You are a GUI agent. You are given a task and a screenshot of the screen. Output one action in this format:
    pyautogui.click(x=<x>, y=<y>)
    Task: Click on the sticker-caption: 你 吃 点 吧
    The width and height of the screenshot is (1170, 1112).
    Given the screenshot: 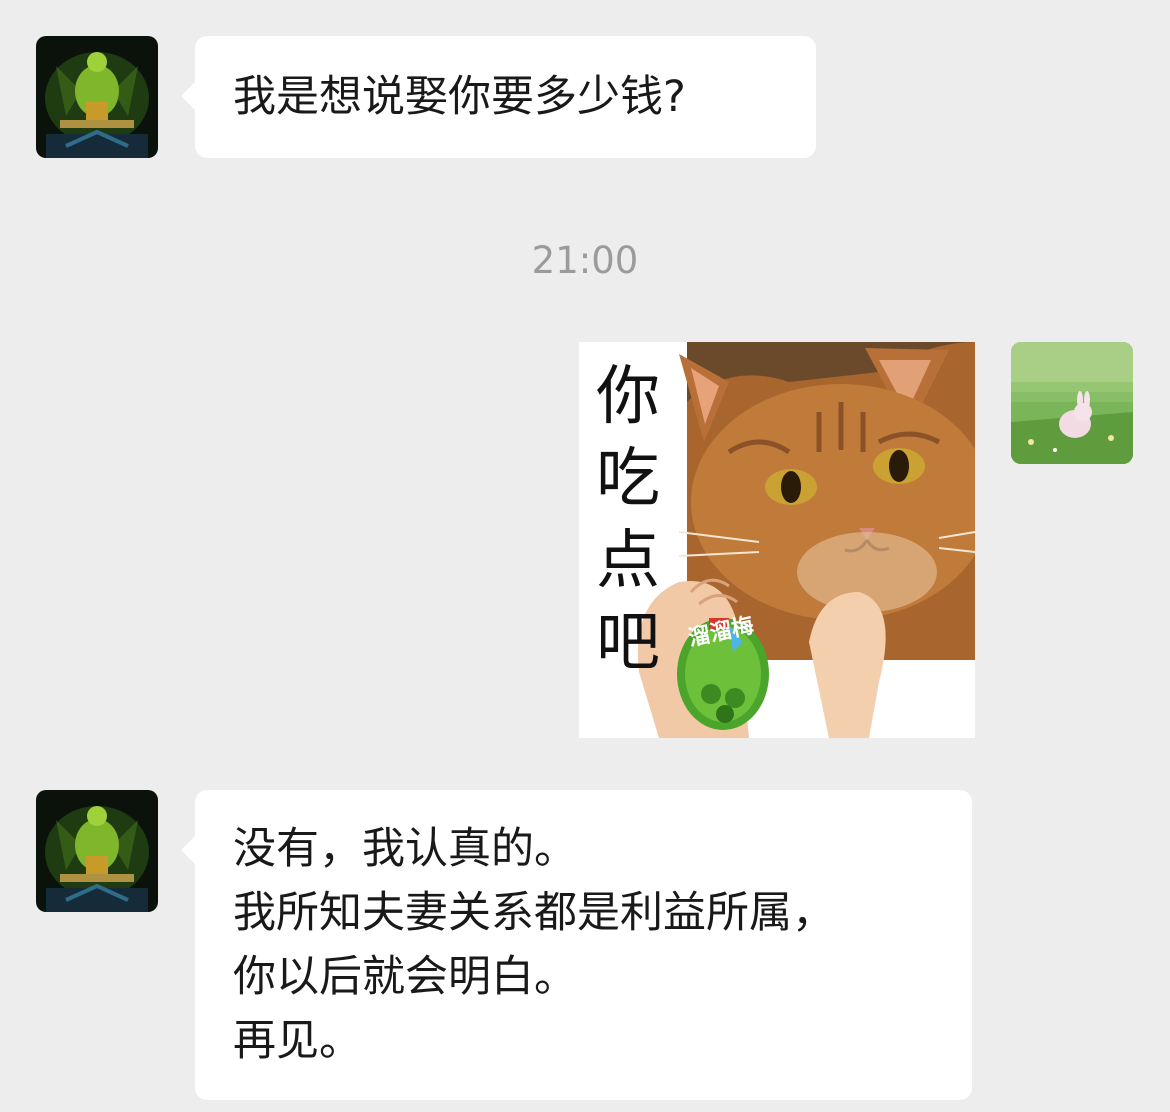 What is the action you would take?
    pyautogui.click(x=628, y=520)
    